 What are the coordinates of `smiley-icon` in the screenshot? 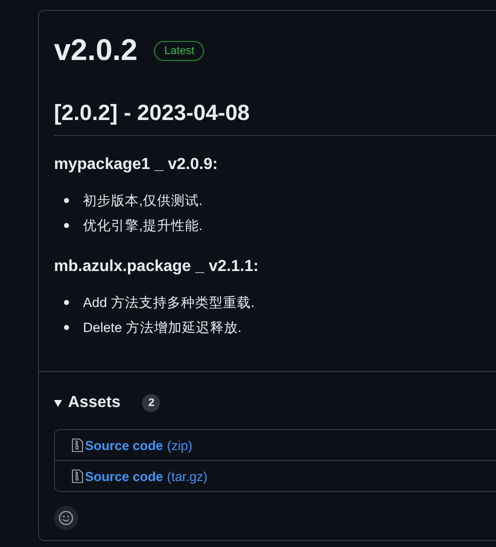 It's located at (66, 518).